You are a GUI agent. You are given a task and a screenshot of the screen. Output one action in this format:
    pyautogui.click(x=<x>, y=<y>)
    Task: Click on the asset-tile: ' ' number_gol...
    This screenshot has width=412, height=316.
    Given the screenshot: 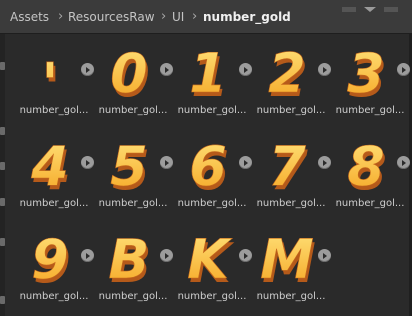 What is the action you would take?
    pyautogui.click(x=58, y=83)
    